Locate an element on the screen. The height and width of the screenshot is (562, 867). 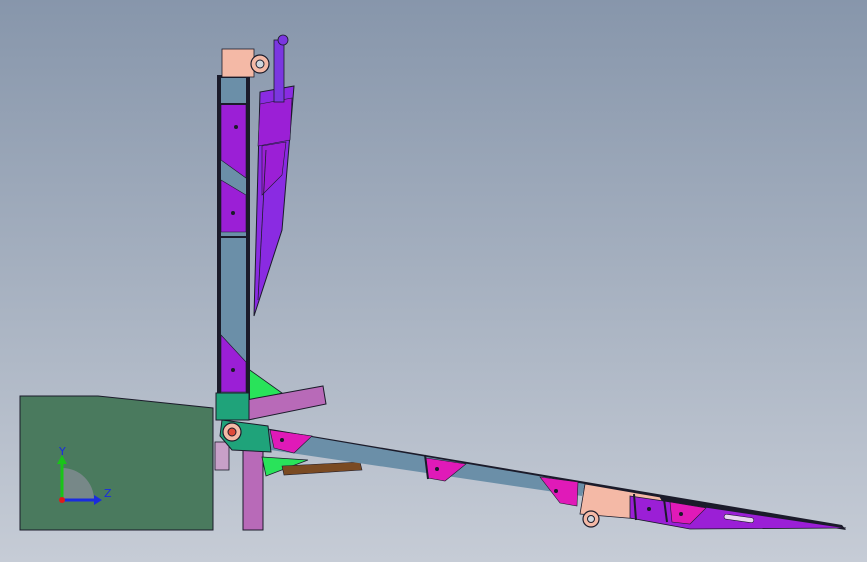
vertical-mast is located at coordinates (233, 238).